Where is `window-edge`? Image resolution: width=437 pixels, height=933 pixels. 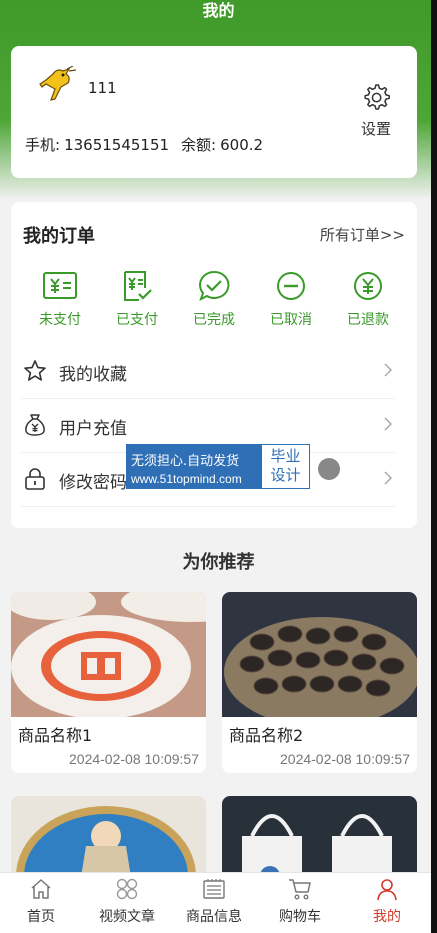 window-edge is located at coordinates (434, 466).